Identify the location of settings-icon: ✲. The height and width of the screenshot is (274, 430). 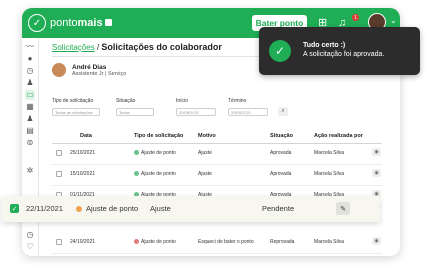
(30, 171).